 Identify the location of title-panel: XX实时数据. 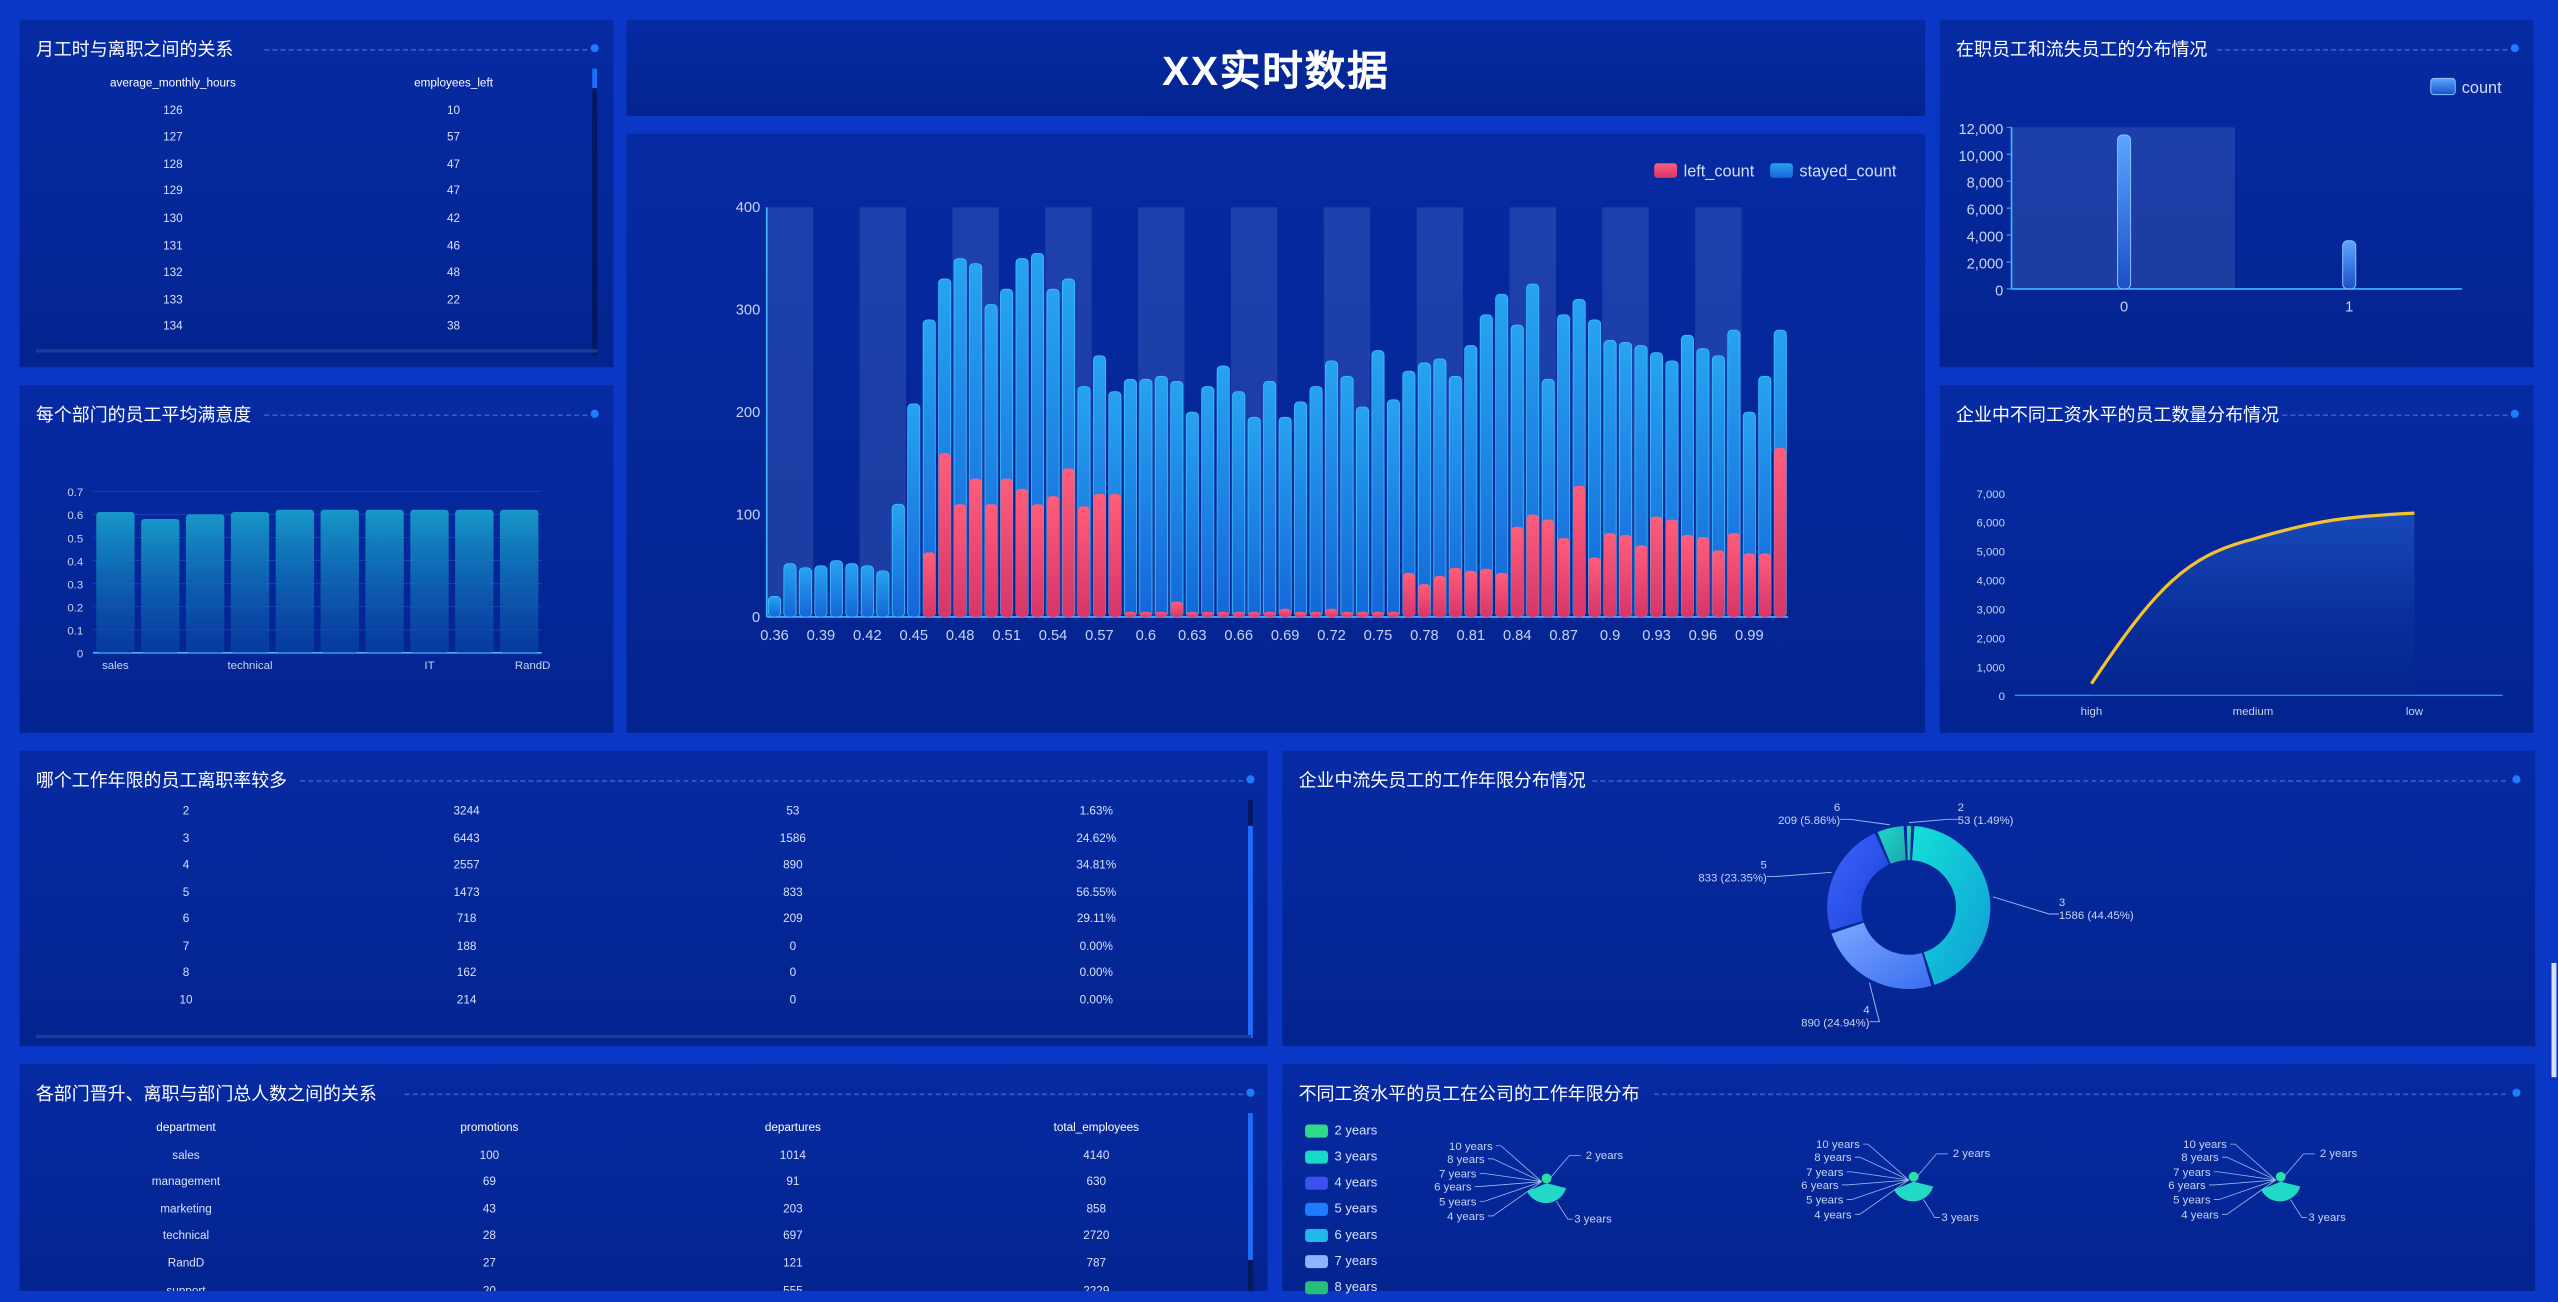
(1276, 67).